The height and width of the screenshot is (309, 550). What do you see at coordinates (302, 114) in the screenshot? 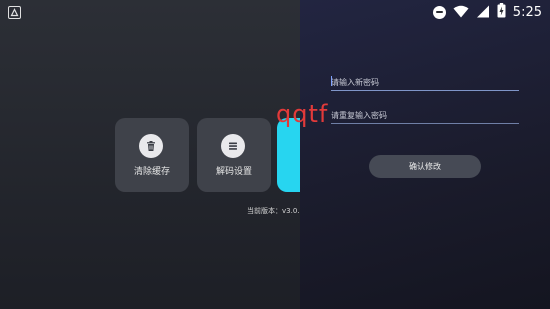
I see `watermark: qqtf` at bounding box center [302, 114].